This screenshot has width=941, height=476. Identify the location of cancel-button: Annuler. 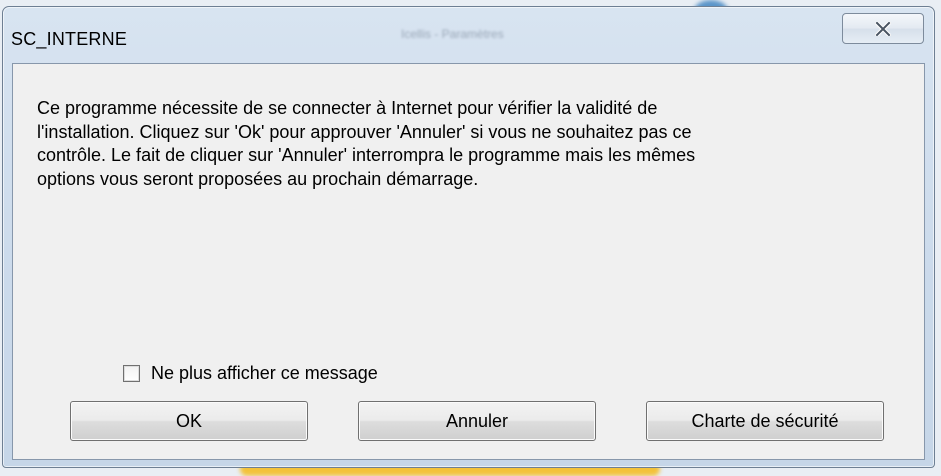
(477, 421).